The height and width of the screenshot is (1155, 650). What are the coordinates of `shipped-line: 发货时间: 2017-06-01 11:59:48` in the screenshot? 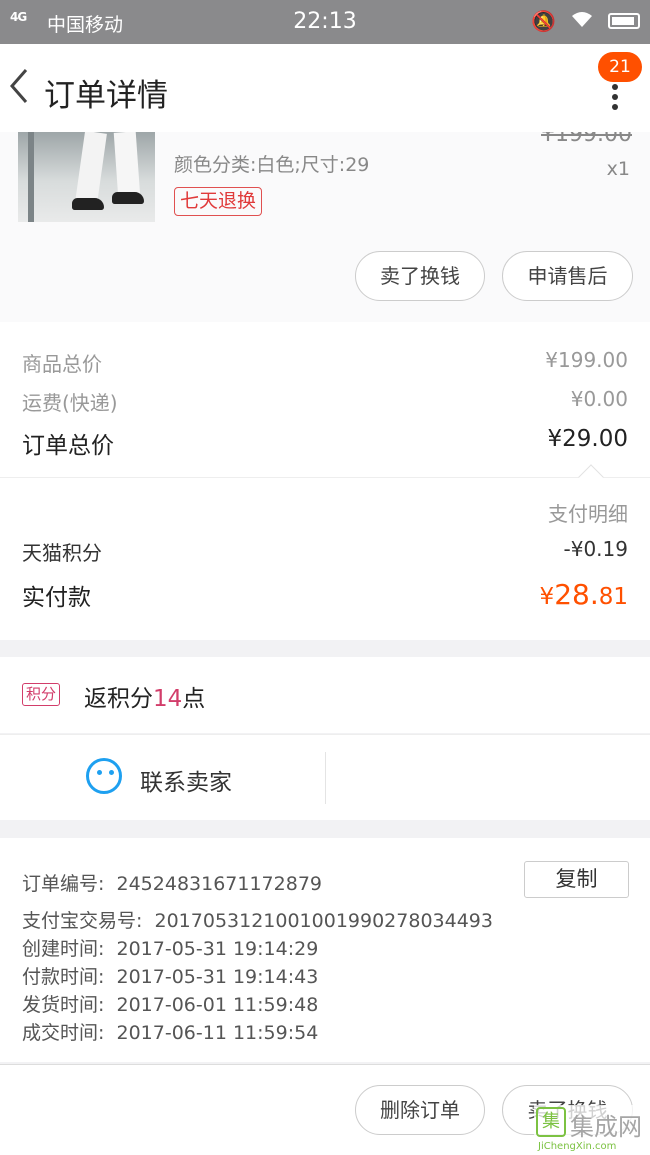 It's located at (170, 1003).